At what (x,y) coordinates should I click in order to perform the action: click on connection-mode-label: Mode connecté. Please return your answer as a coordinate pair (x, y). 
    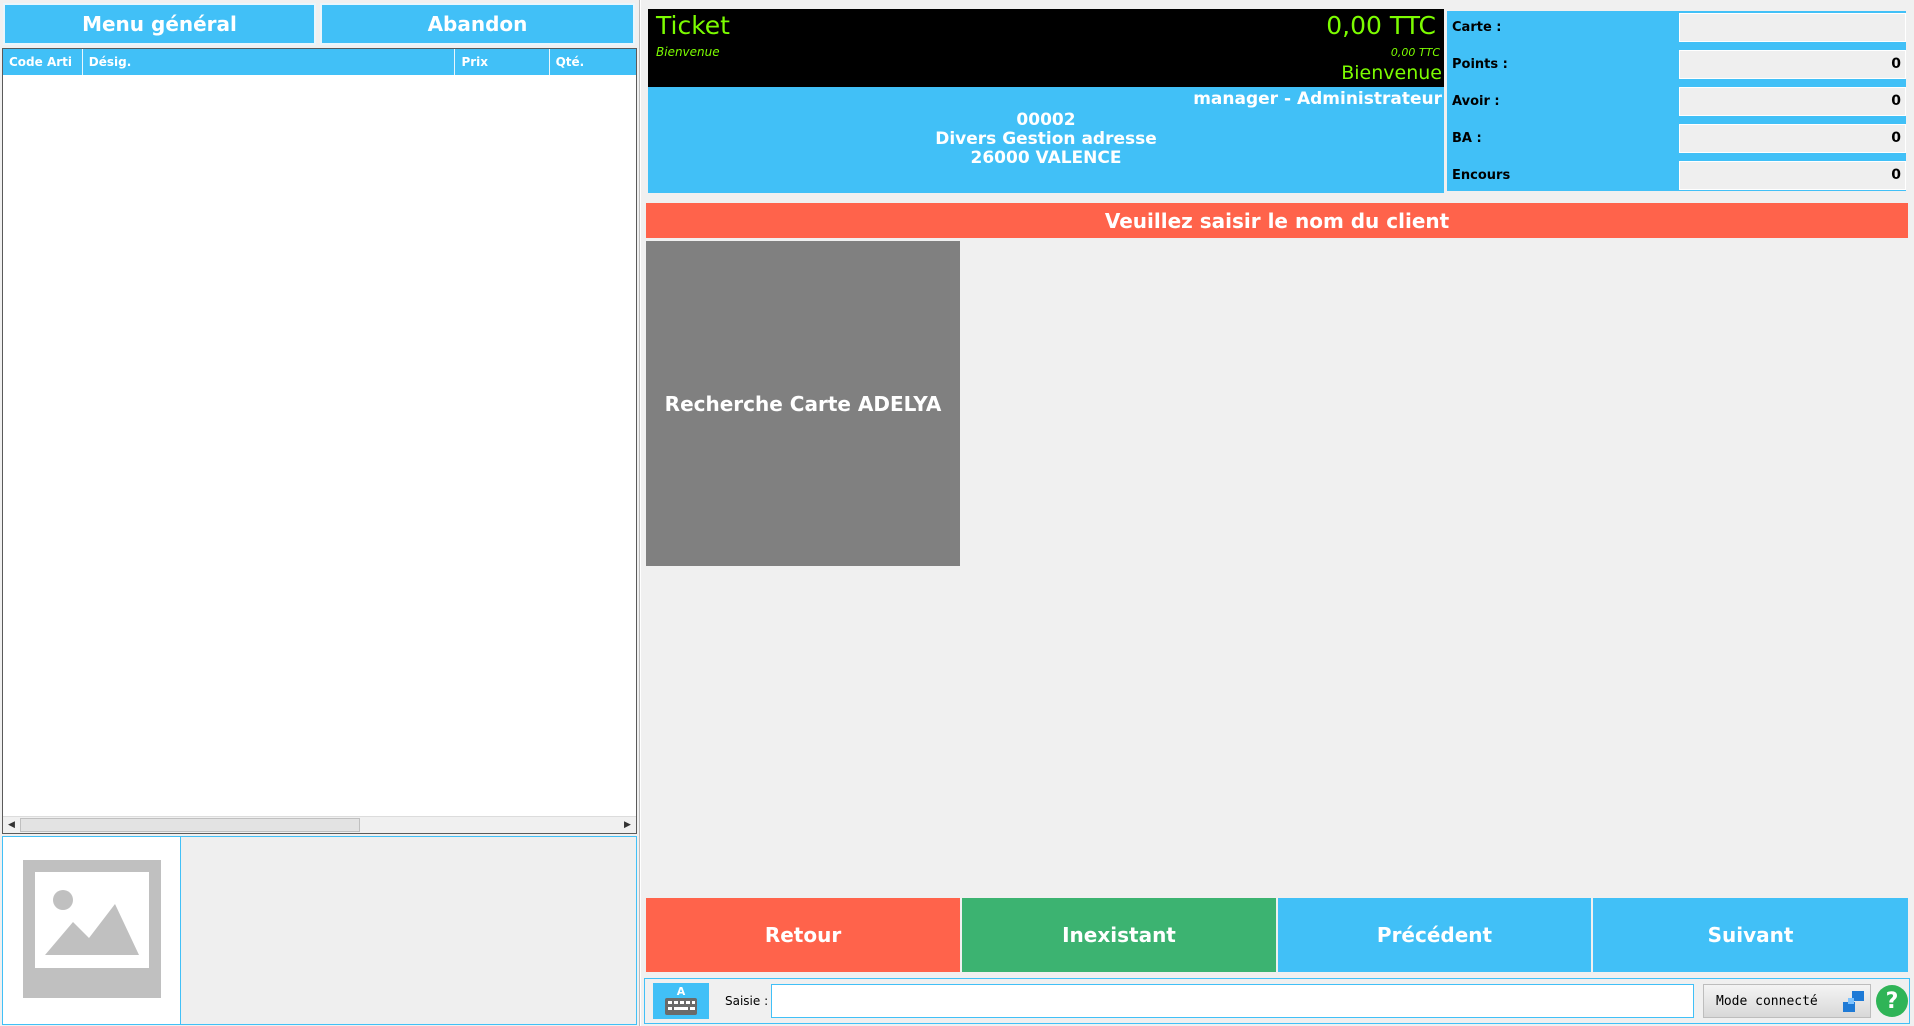
    Looking at the image, I should click on (1767, 1001).